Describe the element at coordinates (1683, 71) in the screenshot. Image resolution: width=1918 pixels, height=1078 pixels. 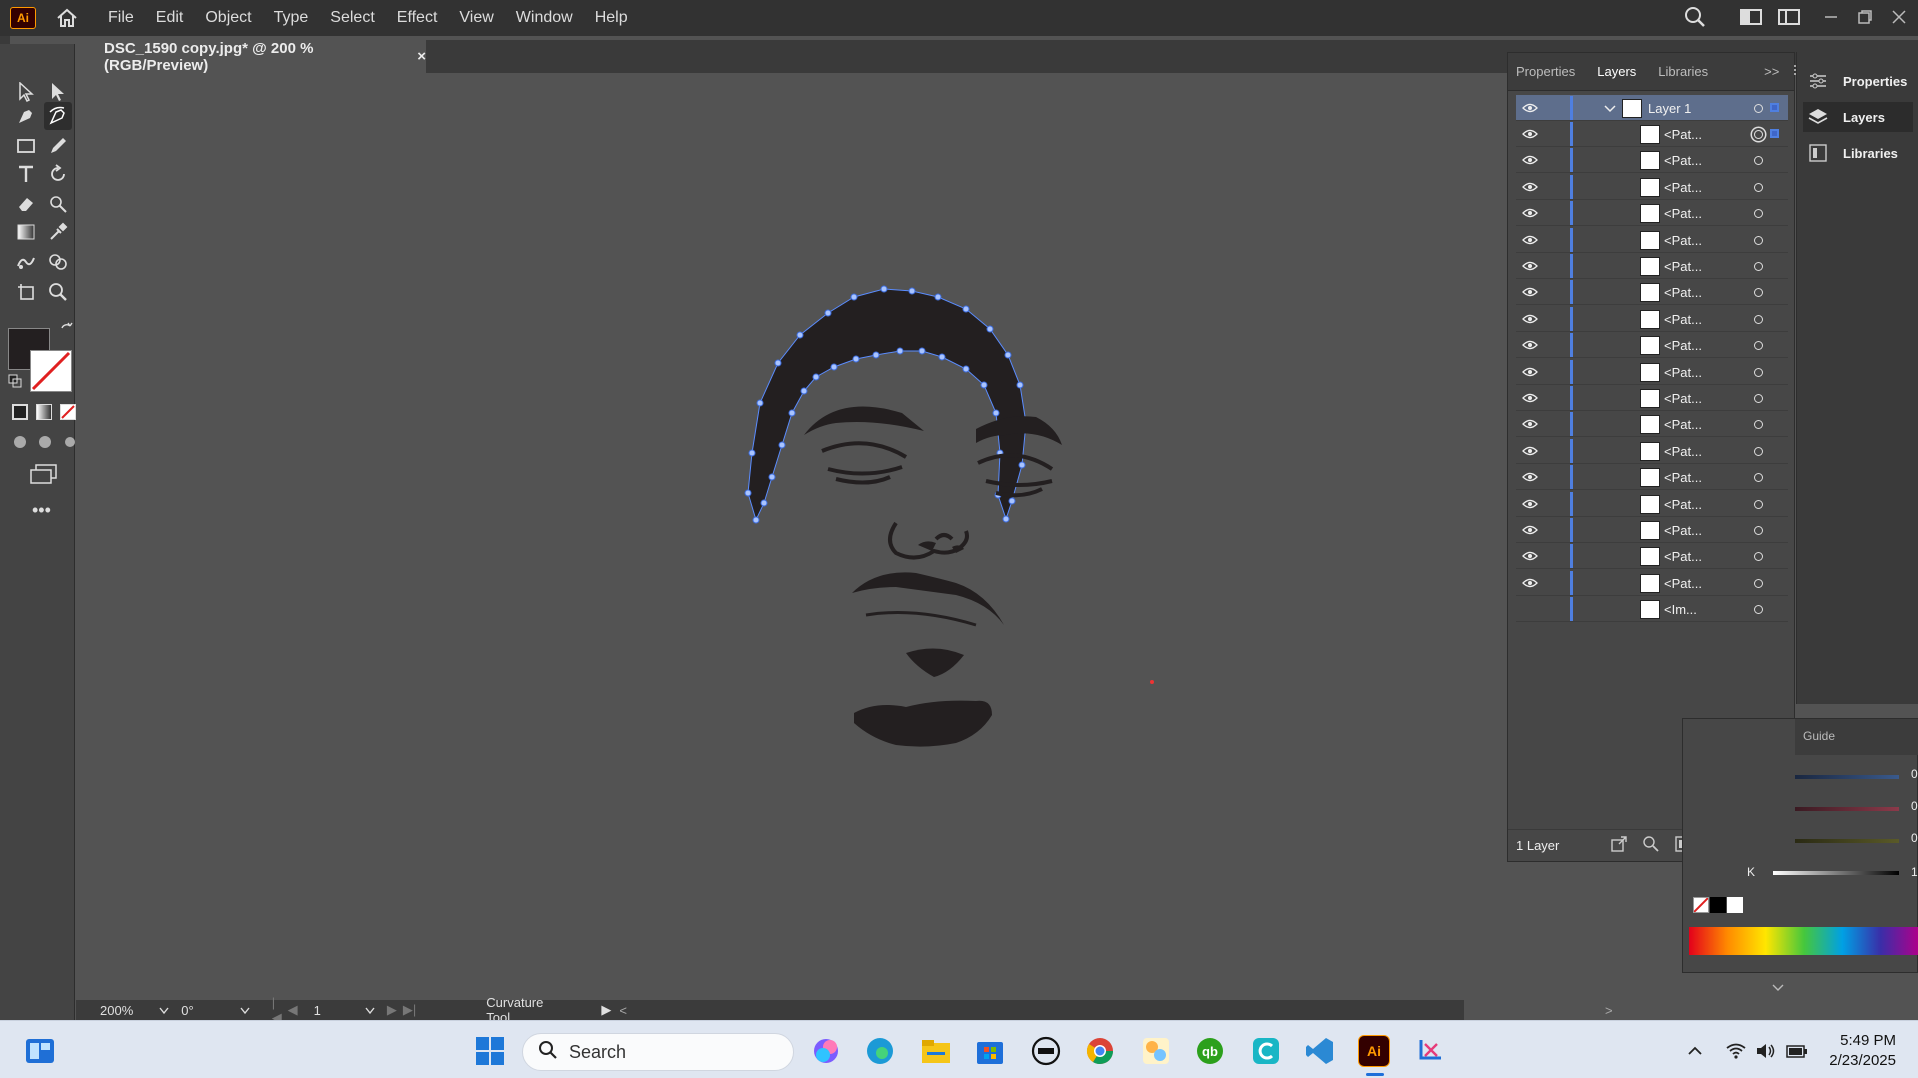
I see `tab-libraries: Libraries` at that location.